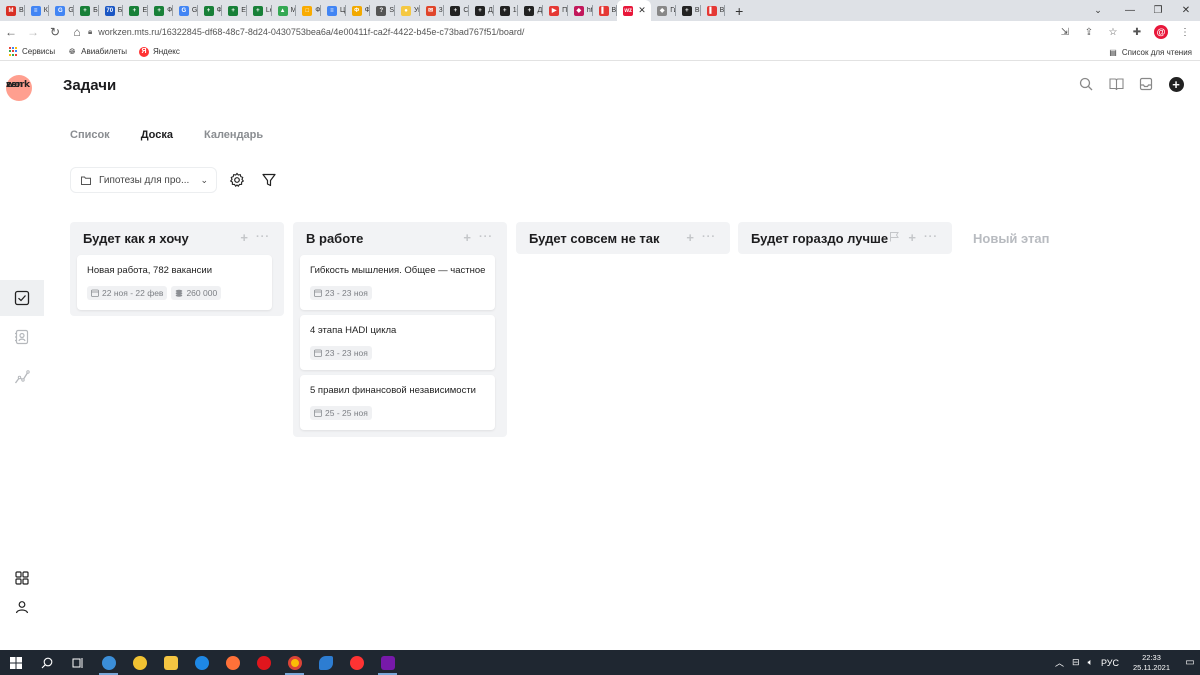 The image size is (1200, 675). Describe the element at coordinates (663, 10) in the screenshot. I see `browser-tab: ◆ Ги` at that location.